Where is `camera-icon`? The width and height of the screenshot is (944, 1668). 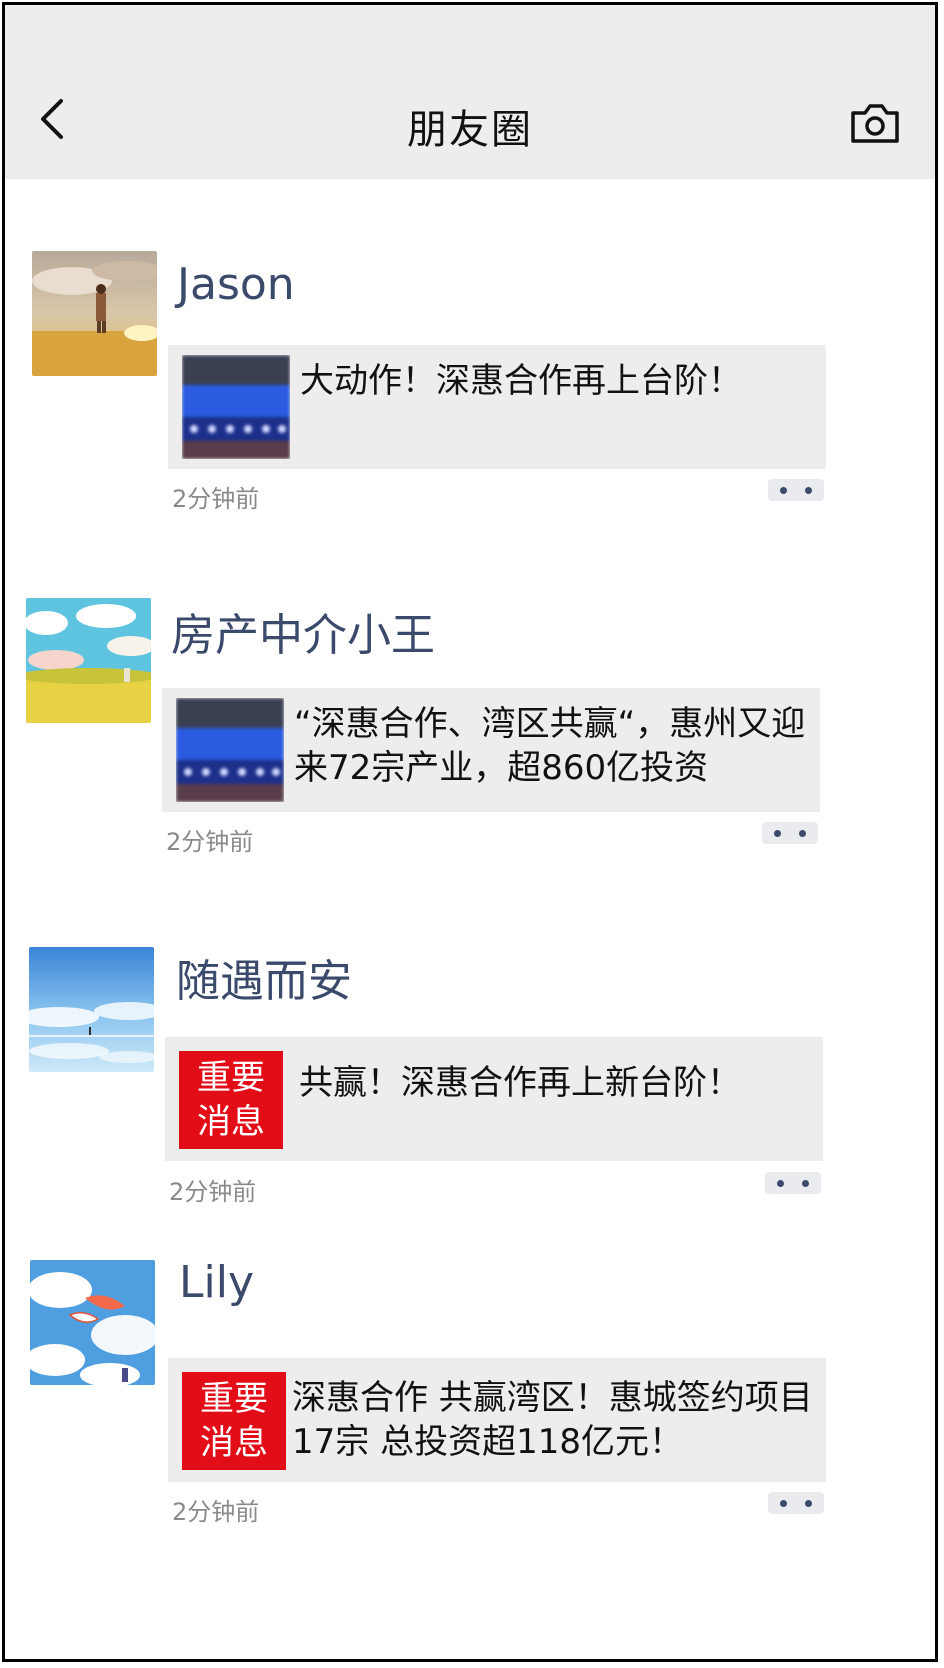
camera-icon is located at coordinates (875, 123).